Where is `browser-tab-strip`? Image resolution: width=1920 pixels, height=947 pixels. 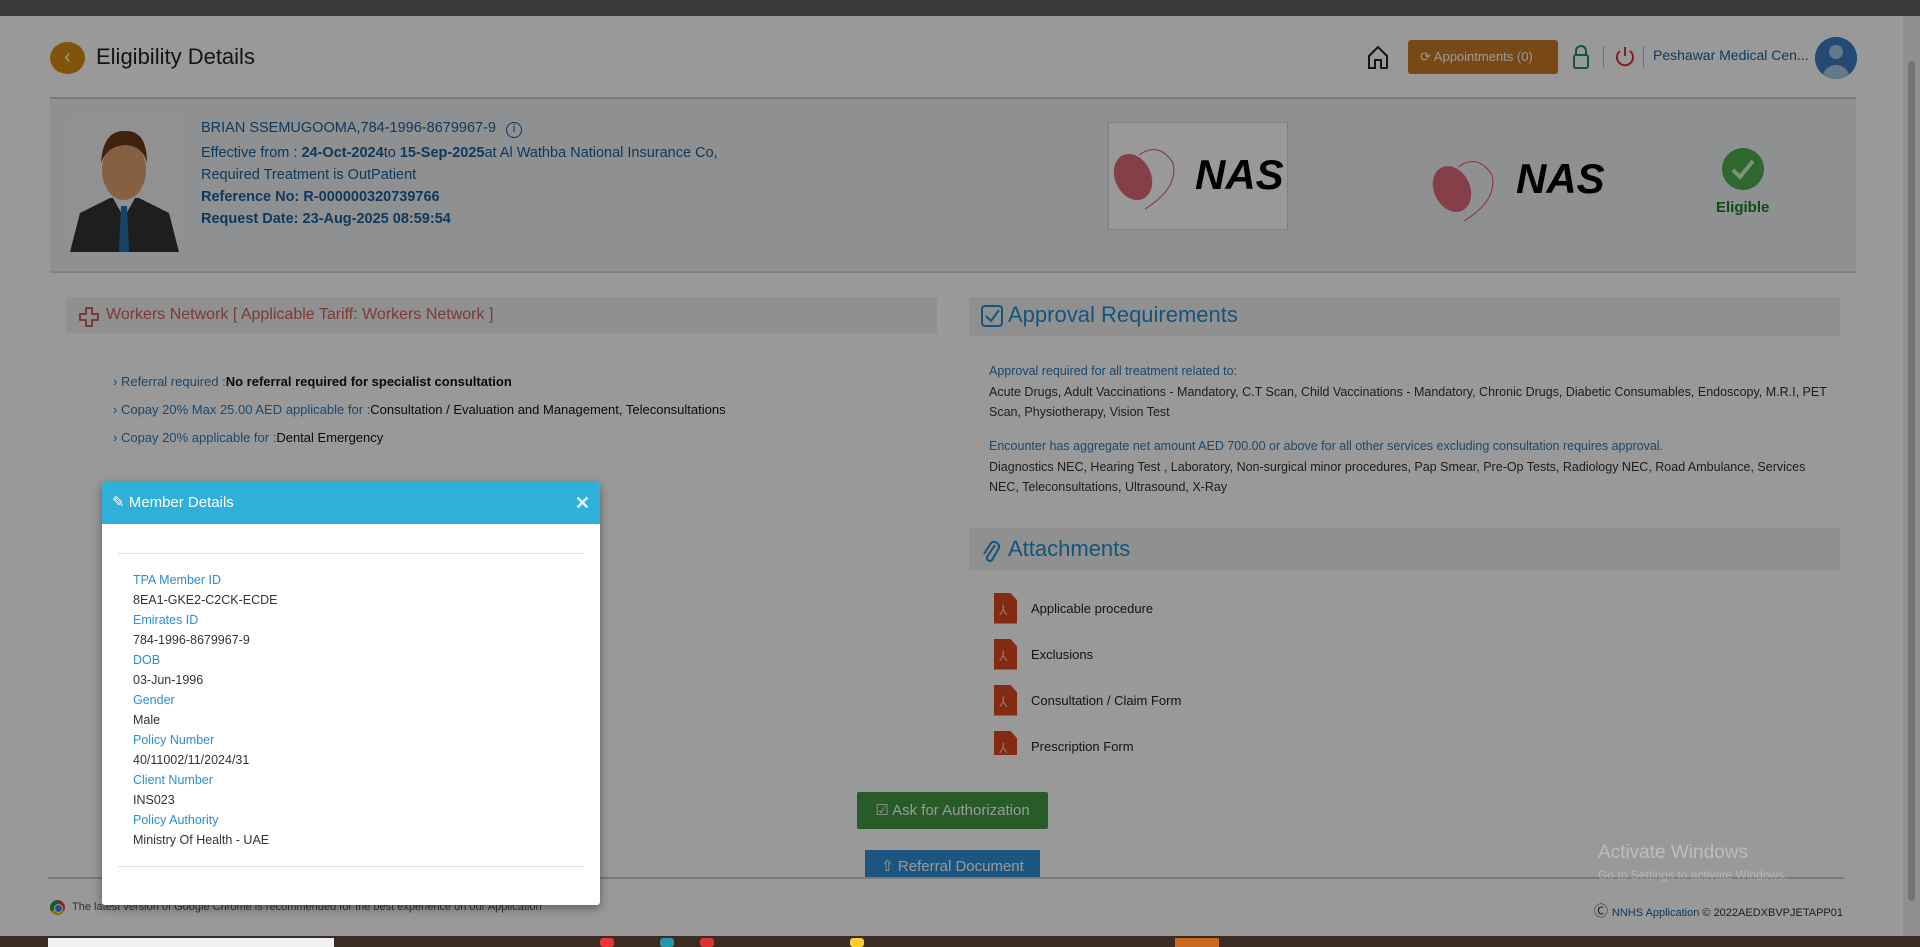 browser-tab-strip is located at coordinates (960, 8).